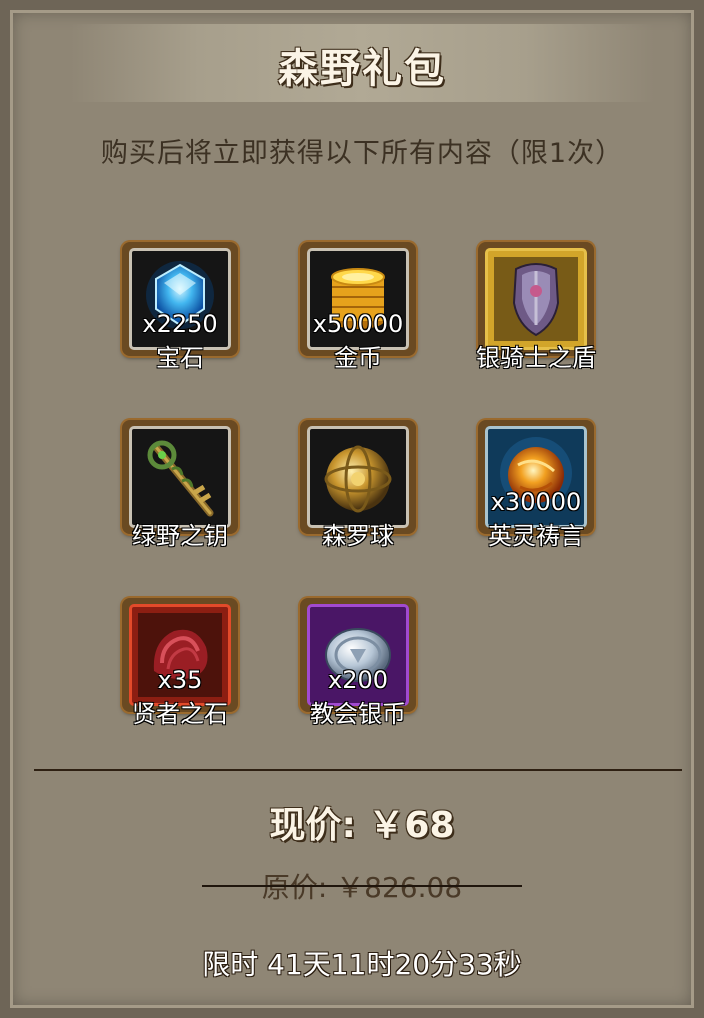 The width and height of the screenshot is (704, 1018). I want to click on item-name: 森罗球, so click(358, 536).